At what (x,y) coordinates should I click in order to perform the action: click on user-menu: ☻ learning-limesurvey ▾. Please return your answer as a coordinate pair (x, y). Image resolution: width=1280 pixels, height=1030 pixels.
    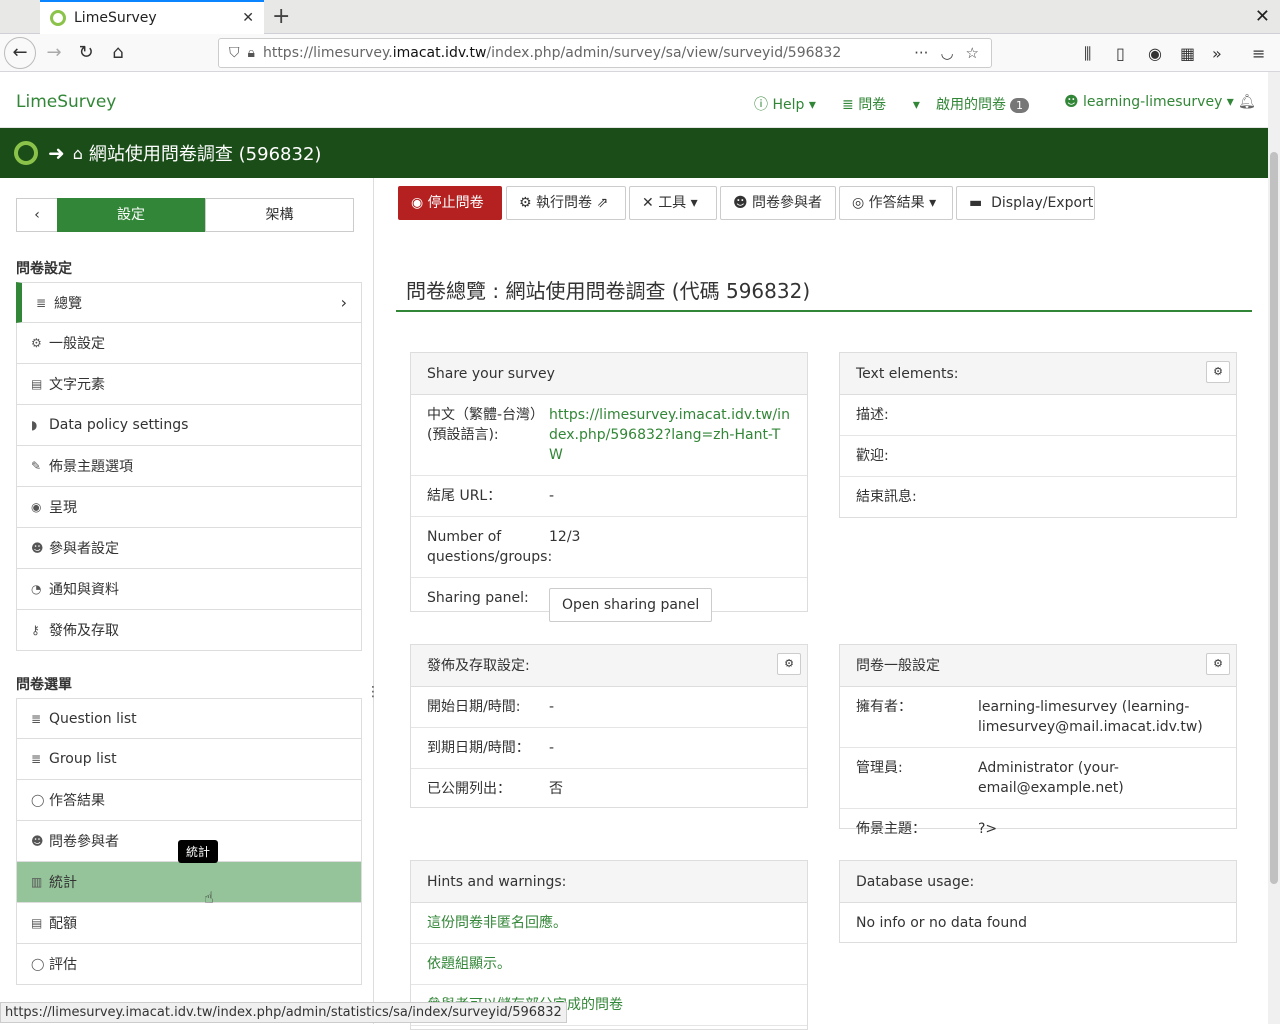
    Looking at the image, I should click on (1149, 102).